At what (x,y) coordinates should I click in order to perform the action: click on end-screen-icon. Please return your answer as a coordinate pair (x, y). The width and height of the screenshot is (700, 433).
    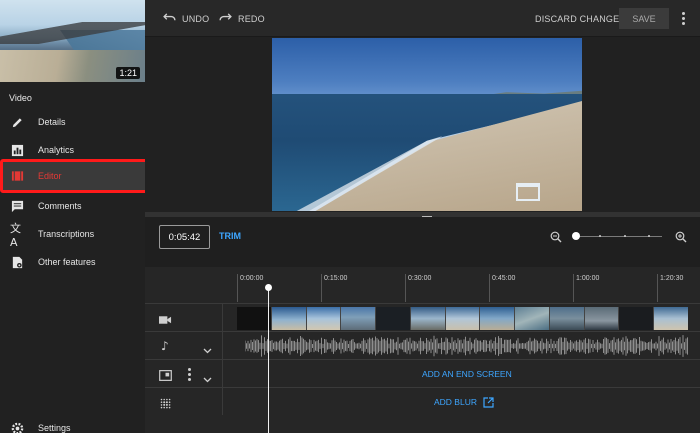
    Looking at the image, I should click on (165, 377).